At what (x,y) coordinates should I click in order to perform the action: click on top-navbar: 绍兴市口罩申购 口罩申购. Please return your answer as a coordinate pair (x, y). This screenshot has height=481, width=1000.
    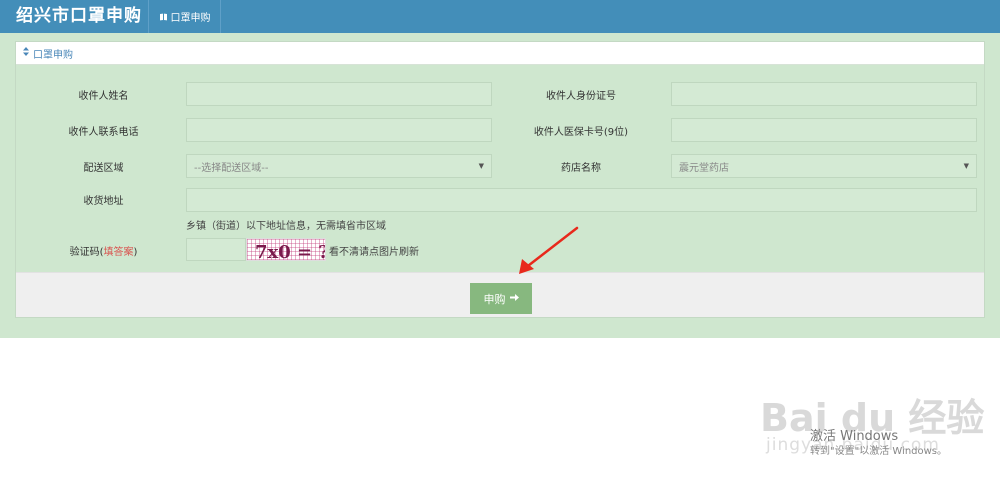
    Looking at the image, I should click on (500, 16).